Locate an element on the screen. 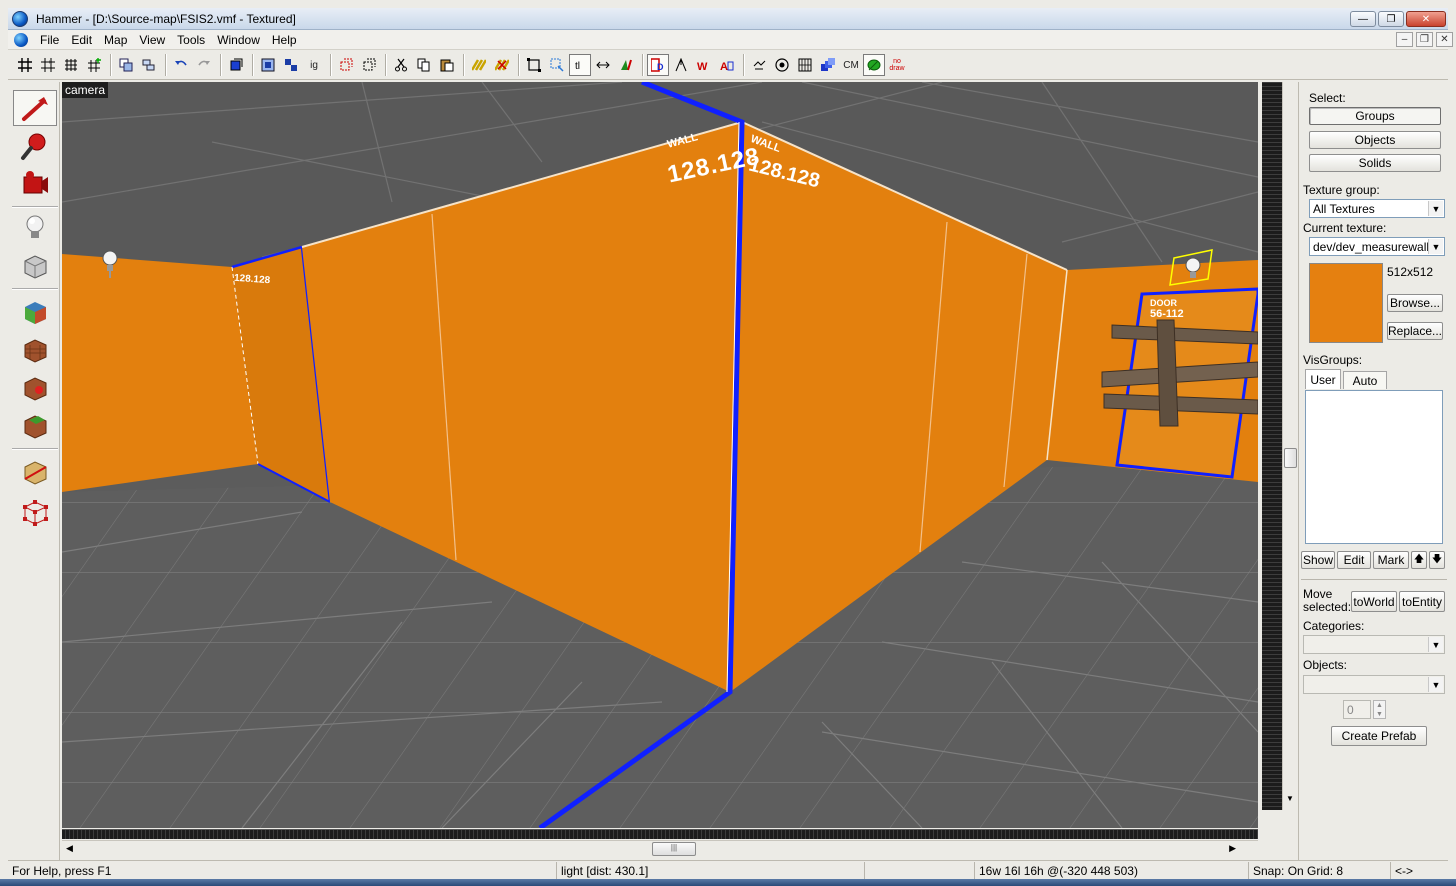 This screenshot has height=886, width=1456. copy-icon is located at coordinates (424, 65).